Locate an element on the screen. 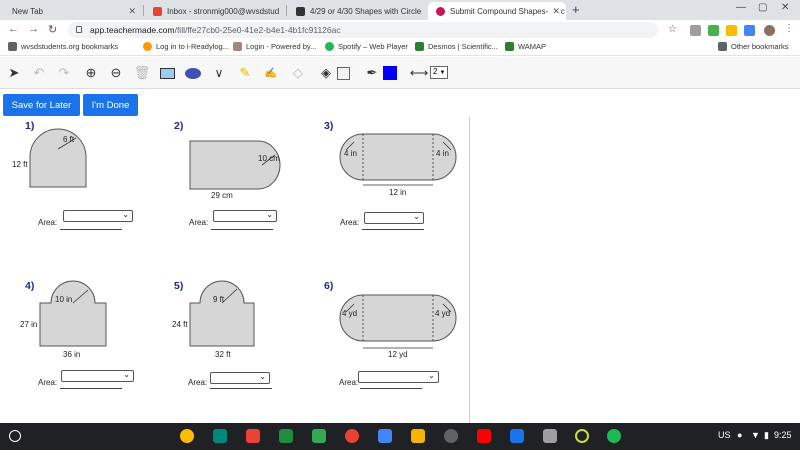 This screenshot has width=800, height=450. back-icon: ← is located at coordinates (13, 29).